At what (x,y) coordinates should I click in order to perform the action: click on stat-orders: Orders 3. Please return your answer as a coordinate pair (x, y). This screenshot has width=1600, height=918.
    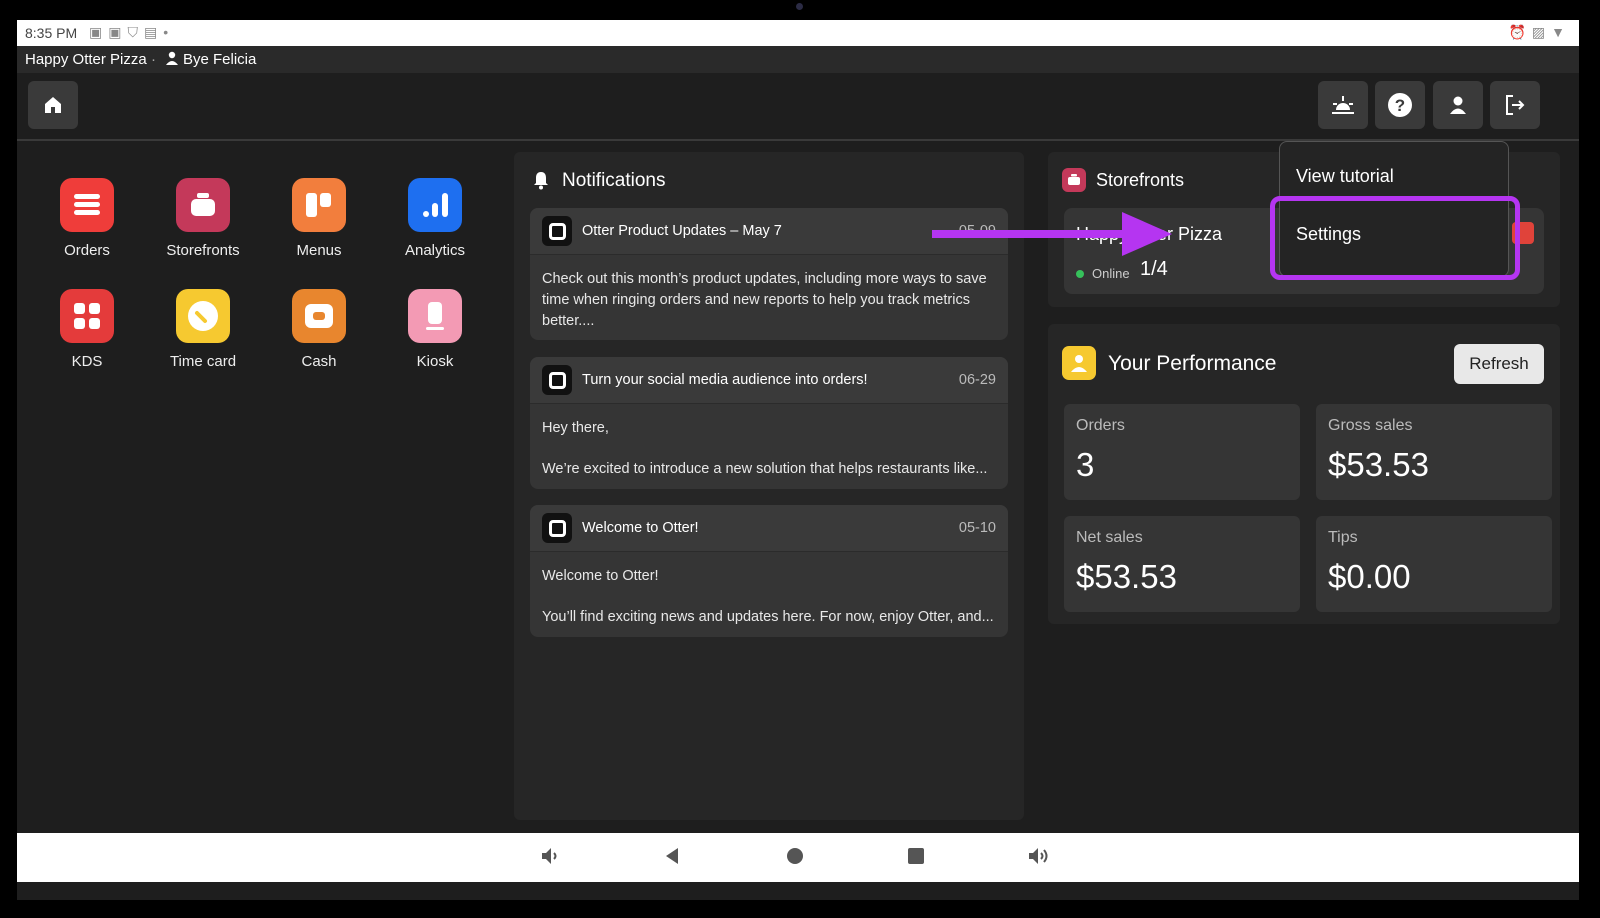
    Looking at the image, I should click on (1182, 452).